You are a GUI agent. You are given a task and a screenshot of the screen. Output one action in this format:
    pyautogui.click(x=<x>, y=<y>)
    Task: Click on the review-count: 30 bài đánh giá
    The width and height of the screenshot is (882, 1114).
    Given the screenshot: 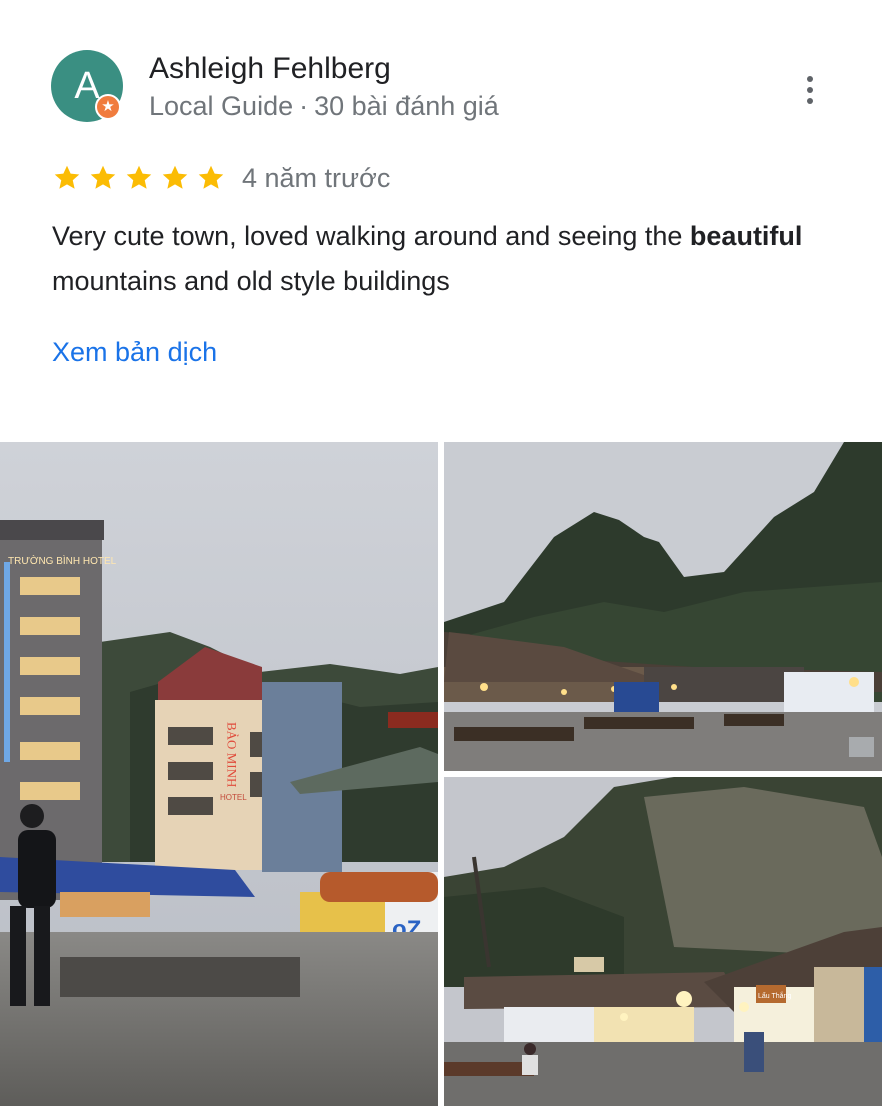 What is the action you would take?
    pyautogui.click(x=406, y=106)
    